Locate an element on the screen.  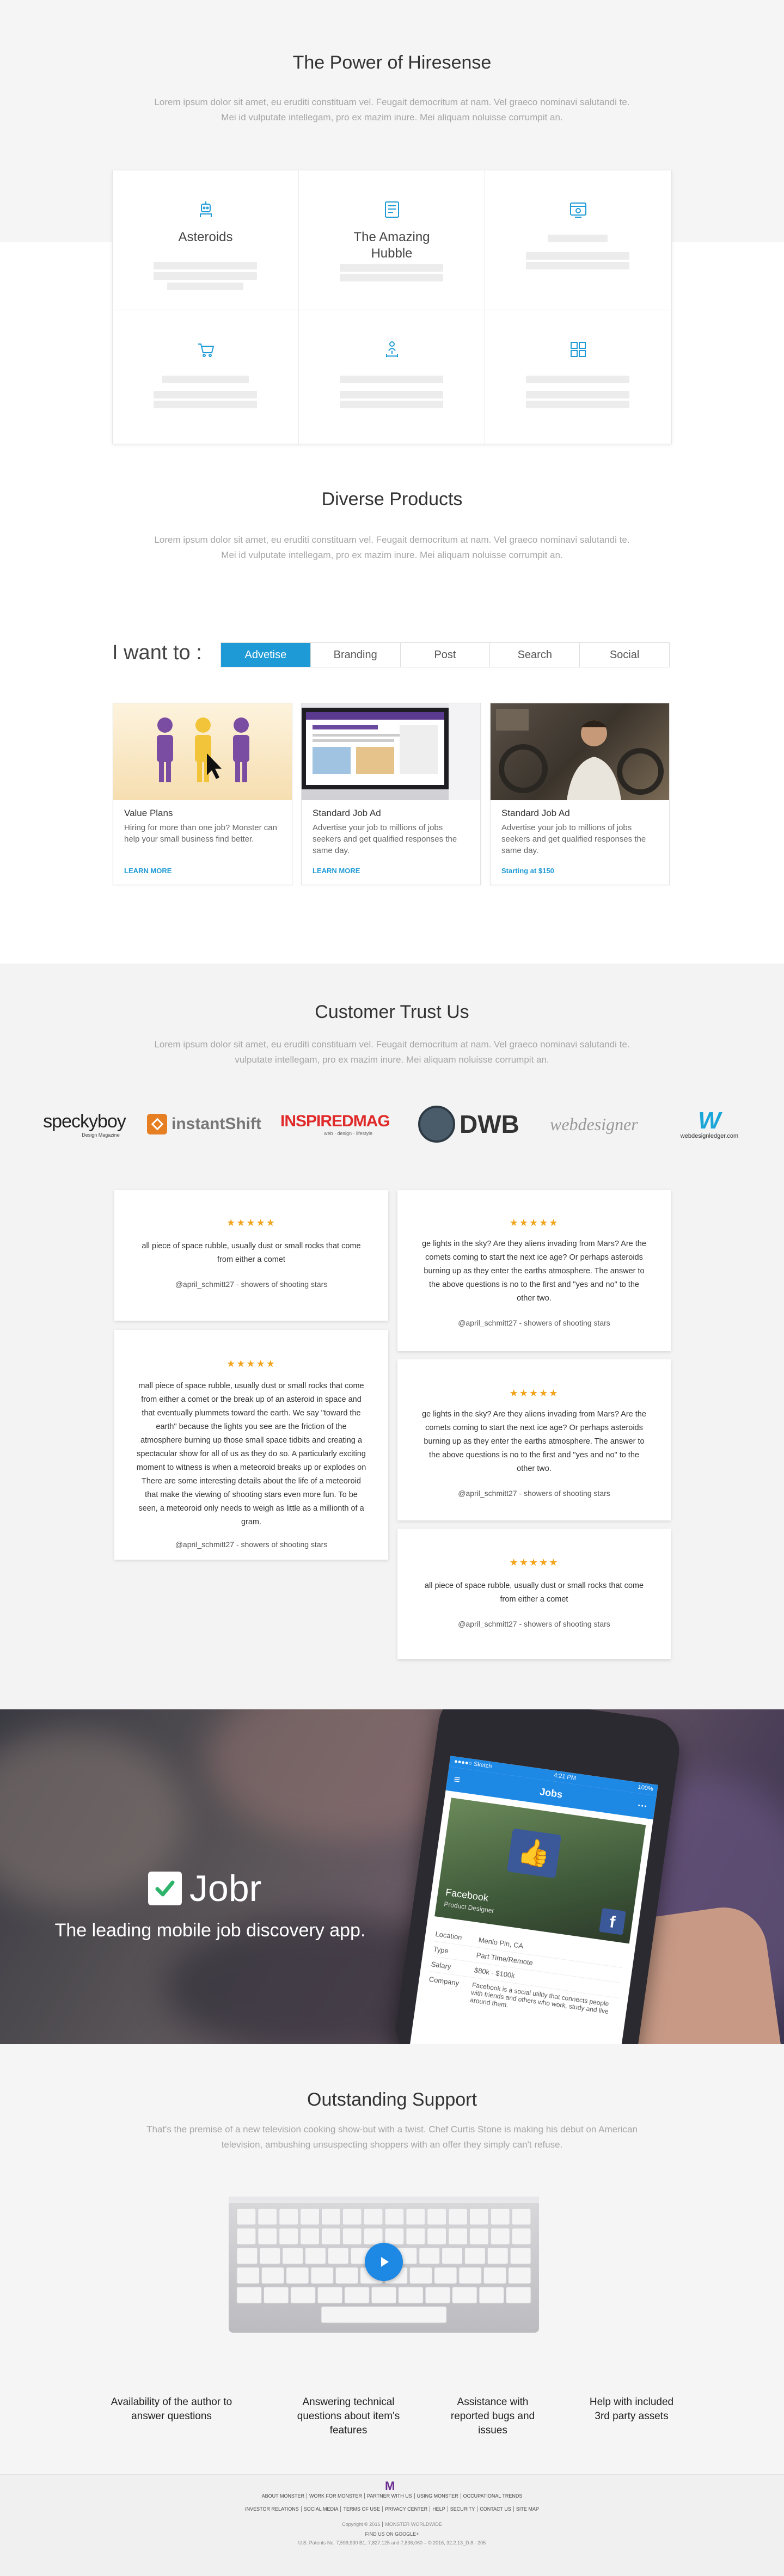
feature-card-asteroids: Asteroids is located at coordinates (206, 240).